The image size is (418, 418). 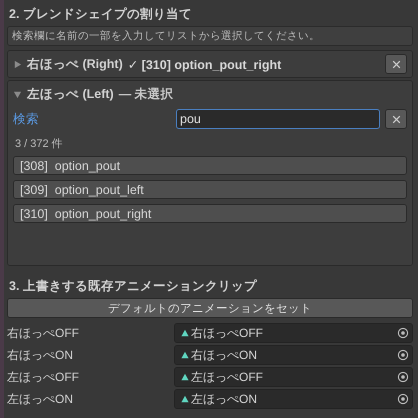 I want to click on set-default-button: デフォルトのアニメーションをセット, so click(x=210, y=308).